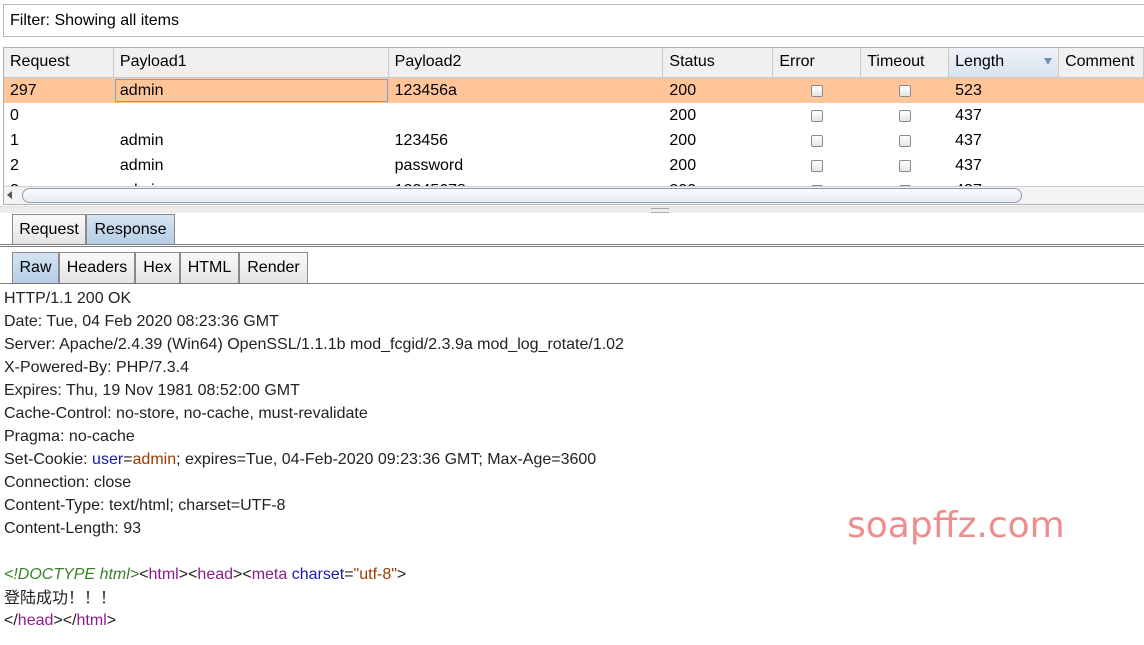  Describe the element at coordinates (152, 390) in the screenshot. I see `header-line: Expires: Thu, 19 Nov 1981 08:52:00 GMT` at that location.